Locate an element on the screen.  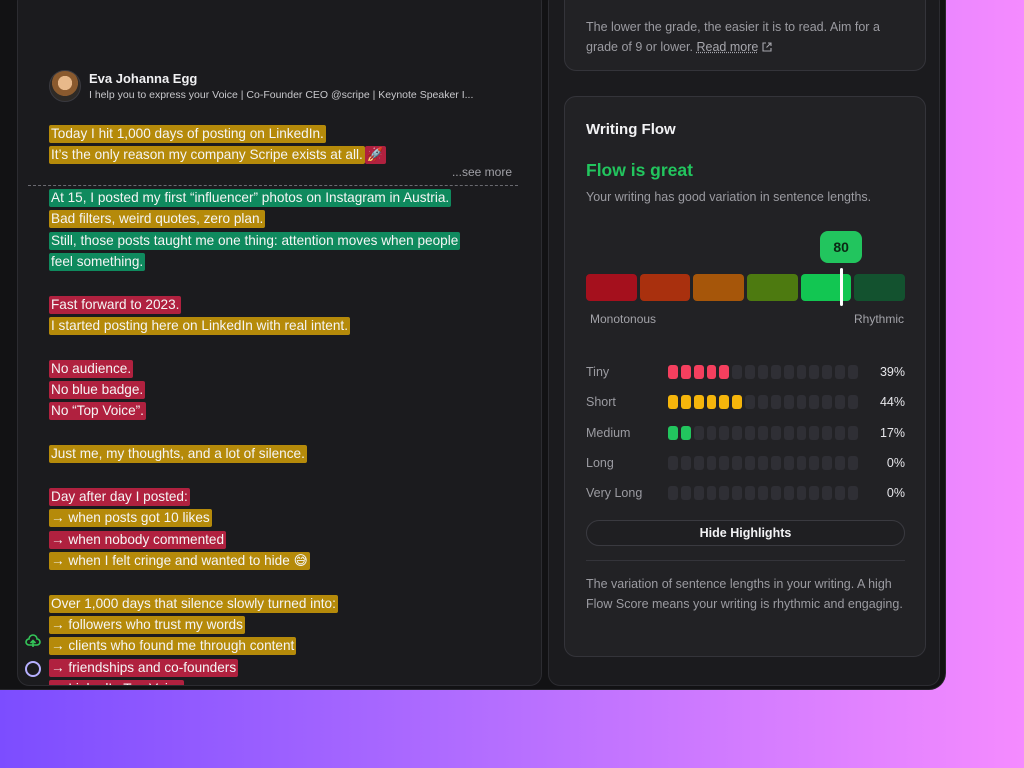
highlighted-sentence: No “Top Voice”. is located at coordinates (97, 411).